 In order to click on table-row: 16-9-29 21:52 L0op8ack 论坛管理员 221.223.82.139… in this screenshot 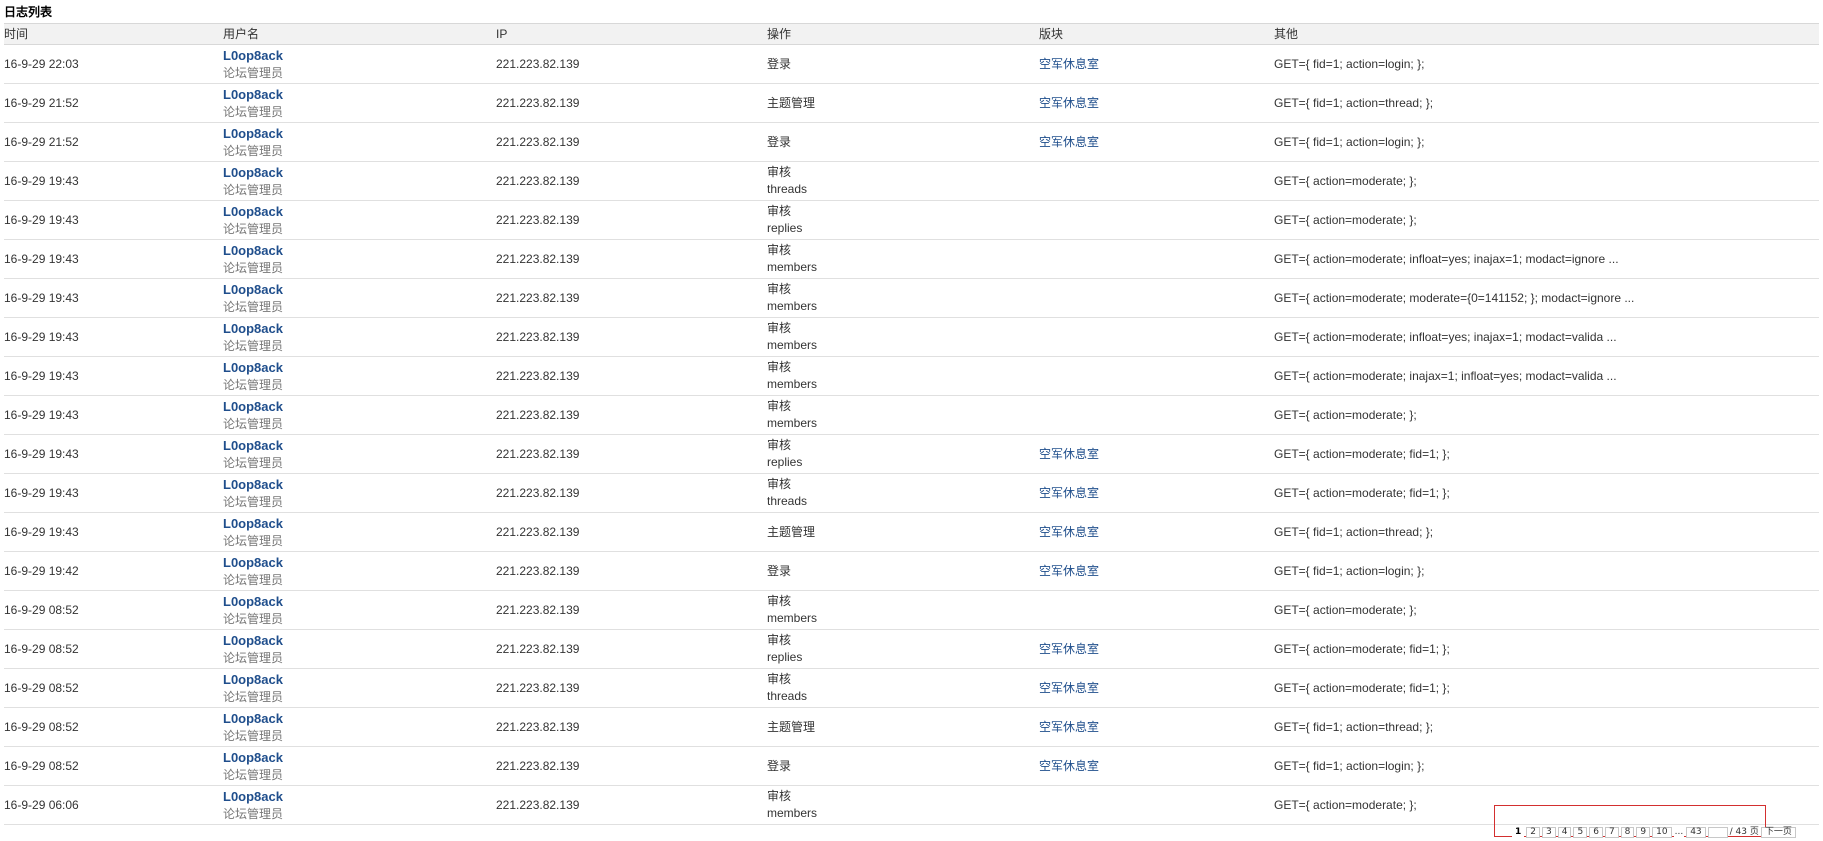, I will do `click(911, 142)`.